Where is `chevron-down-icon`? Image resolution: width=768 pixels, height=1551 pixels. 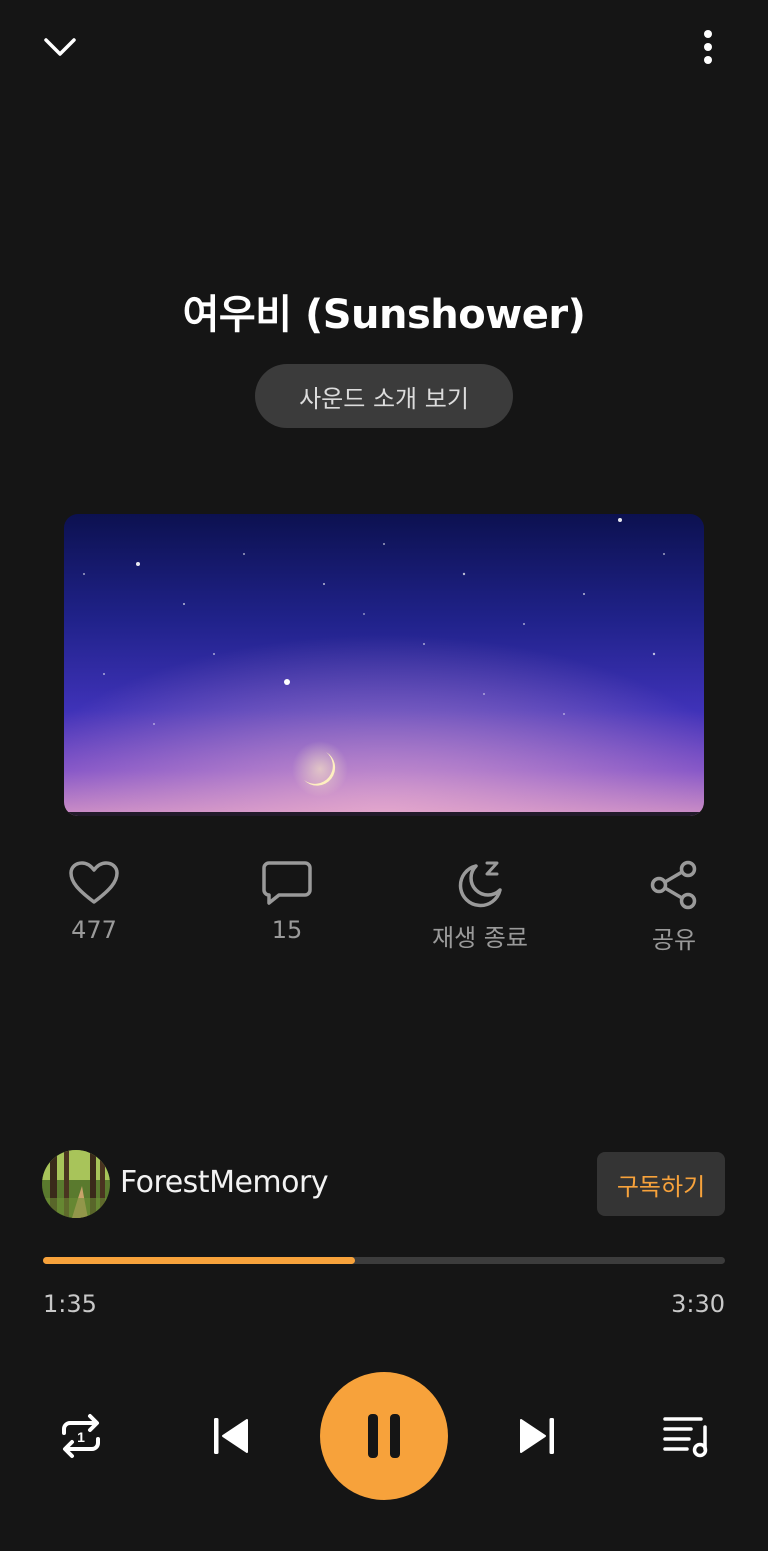
chevron-down-icon is located at coordinates (60, 47).